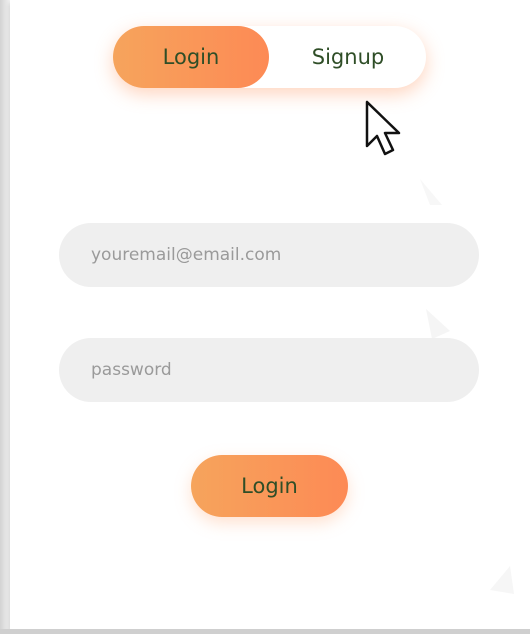  What do you see at coordinates (383, 128) in the screenshot?
I see `mouse-pointer-icon` at bounding box center [383, 128].